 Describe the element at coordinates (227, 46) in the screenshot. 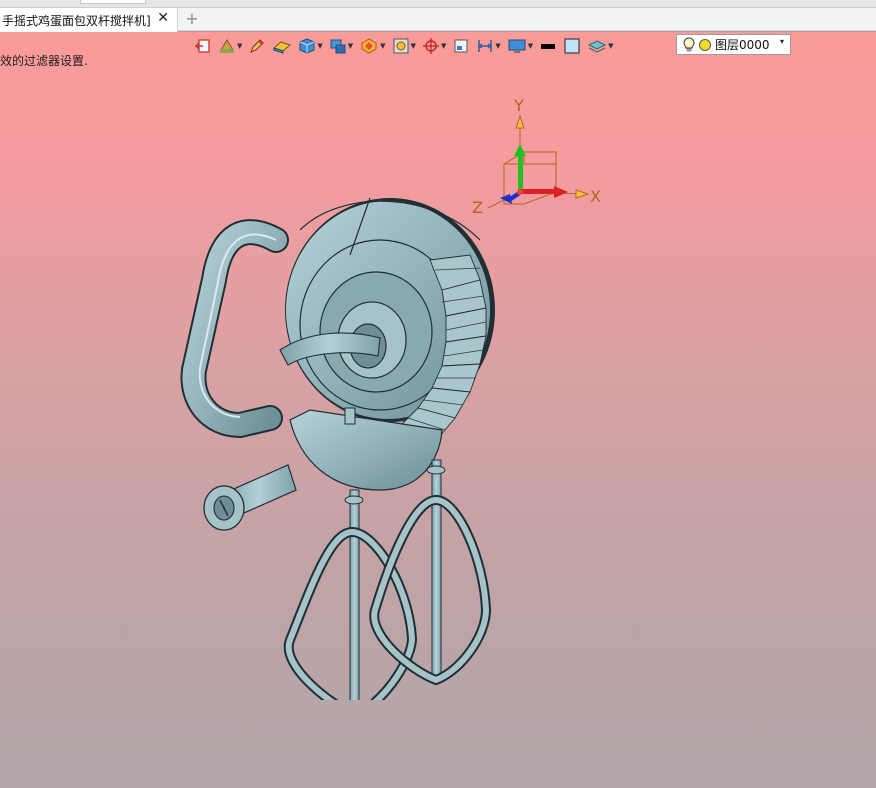

I see `filter-icon` at that location.